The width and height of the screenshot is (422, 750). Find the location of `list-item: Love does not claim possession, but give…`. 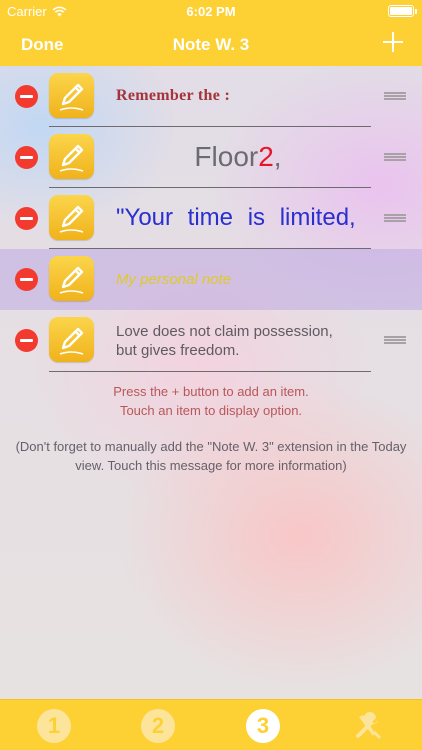

list-item: Love does not claim possession, but give… is located at coordinates (211, 341).